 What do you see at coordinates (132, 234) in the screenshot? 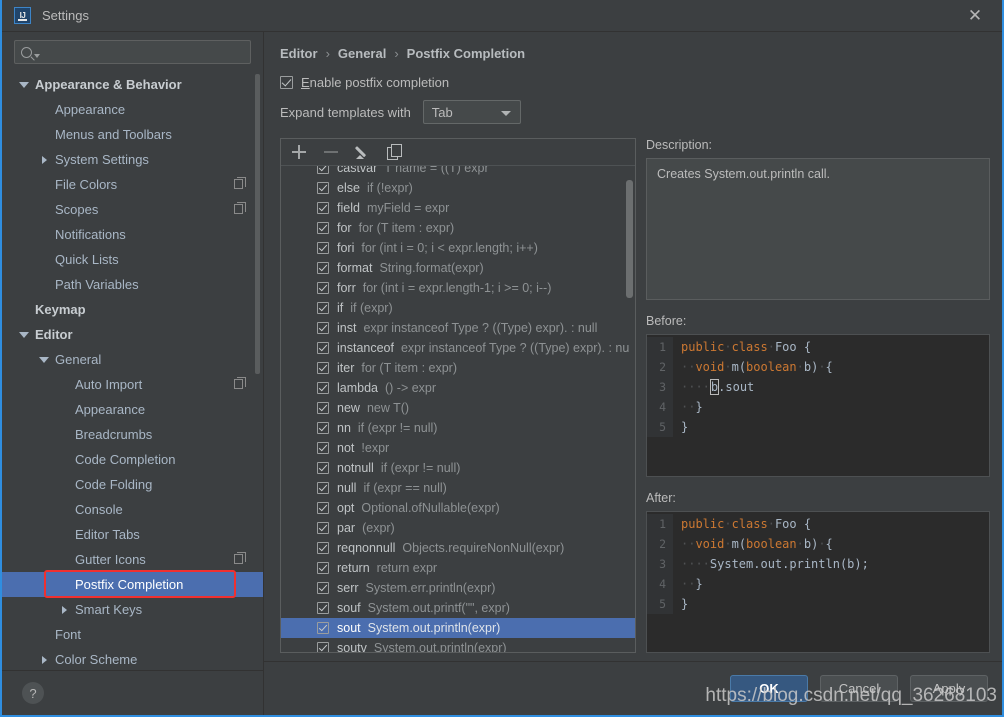
I see `sidebar-item-notifications: Notifications` at bounding box center [132, 234].